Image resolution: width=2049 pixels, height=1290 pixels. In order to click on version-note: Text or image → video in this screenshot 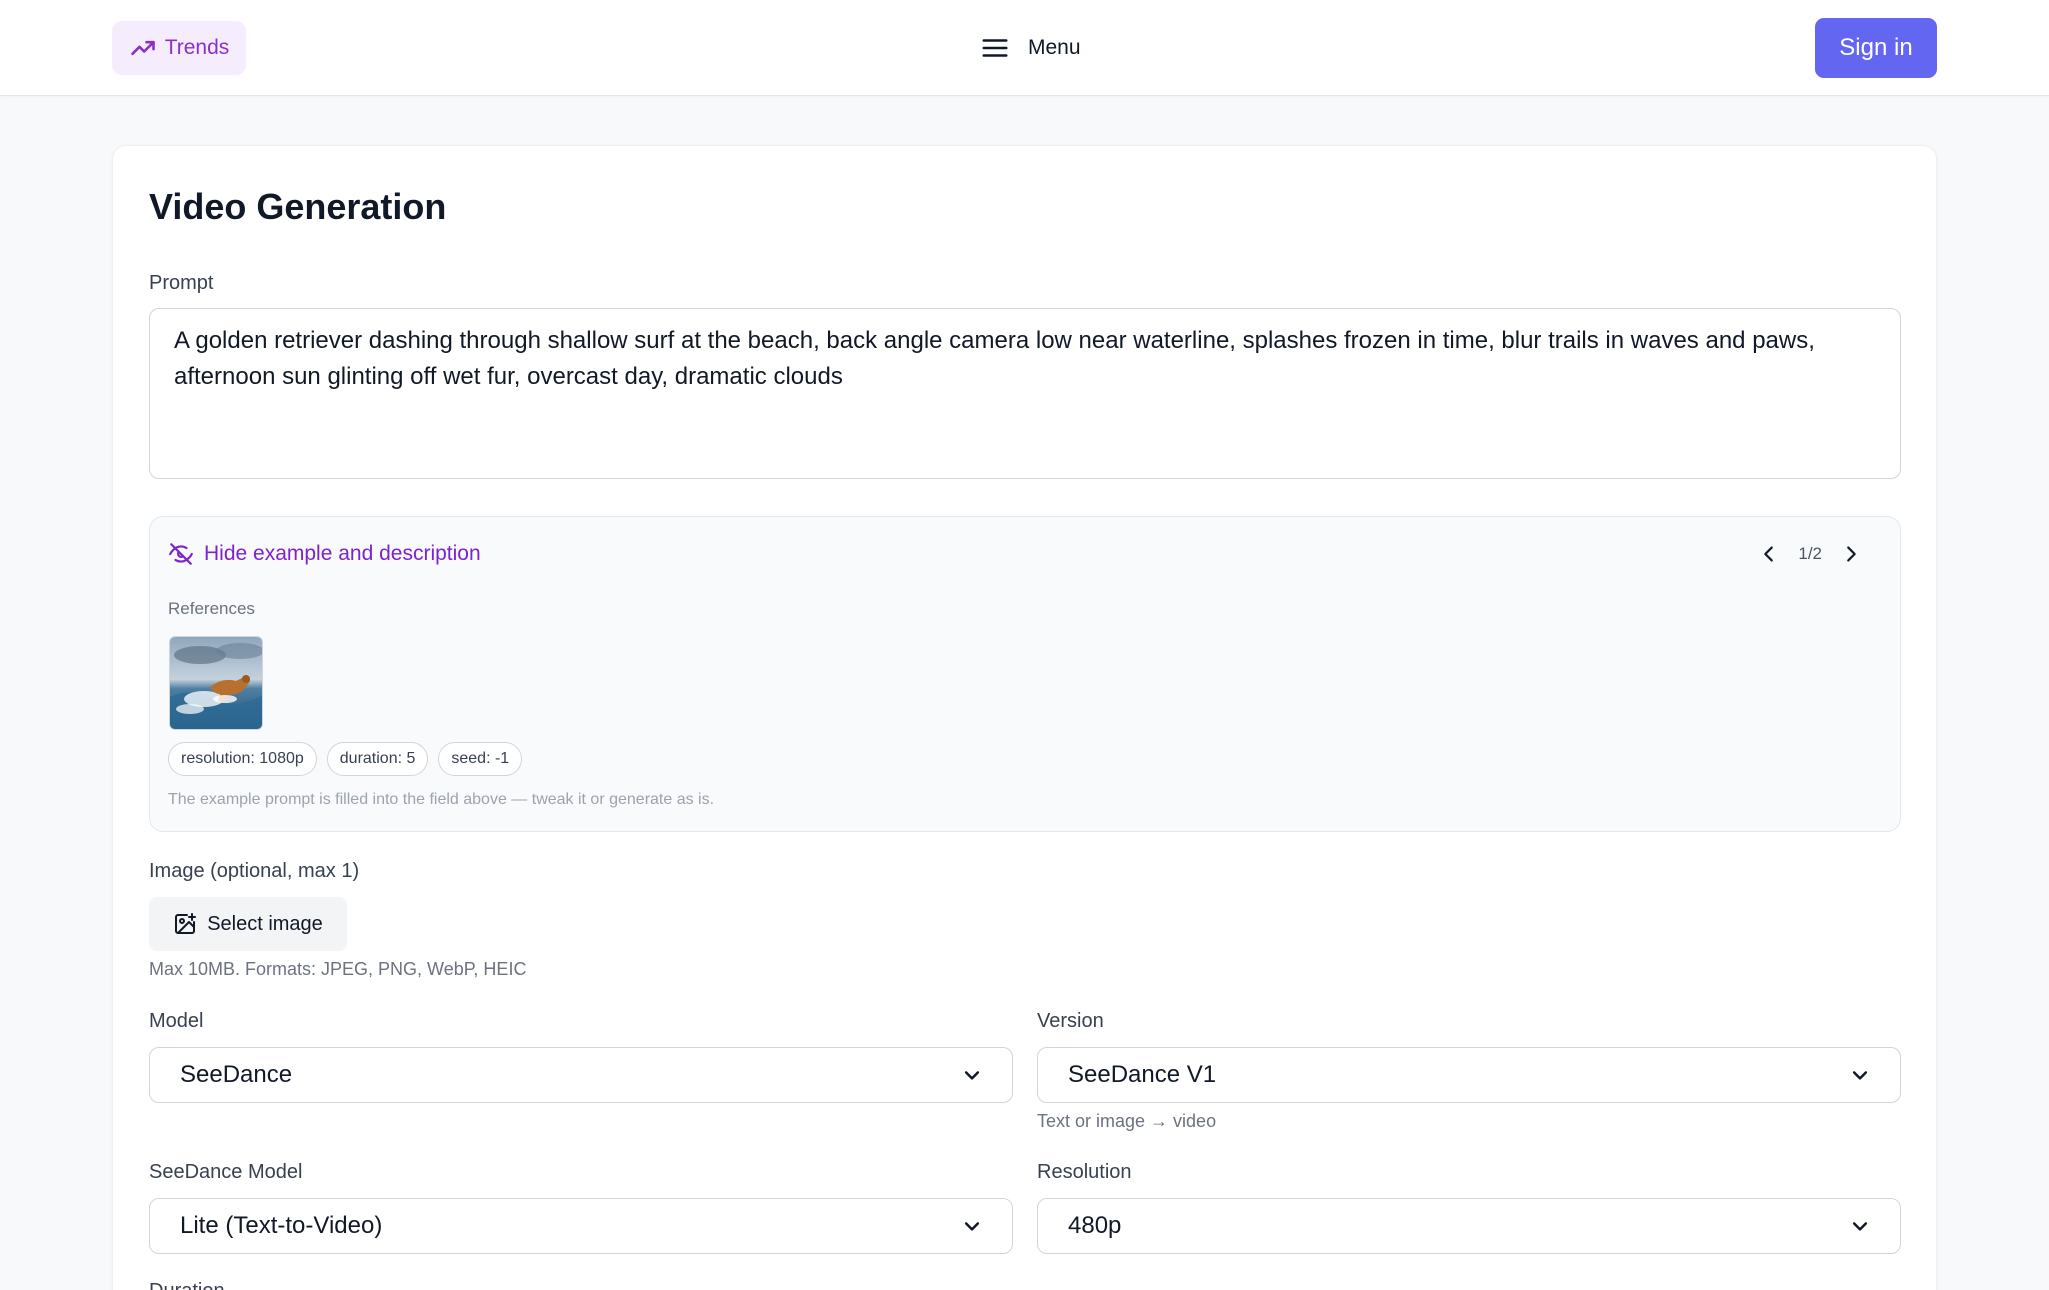, I will do `click(1127, 1121)`.